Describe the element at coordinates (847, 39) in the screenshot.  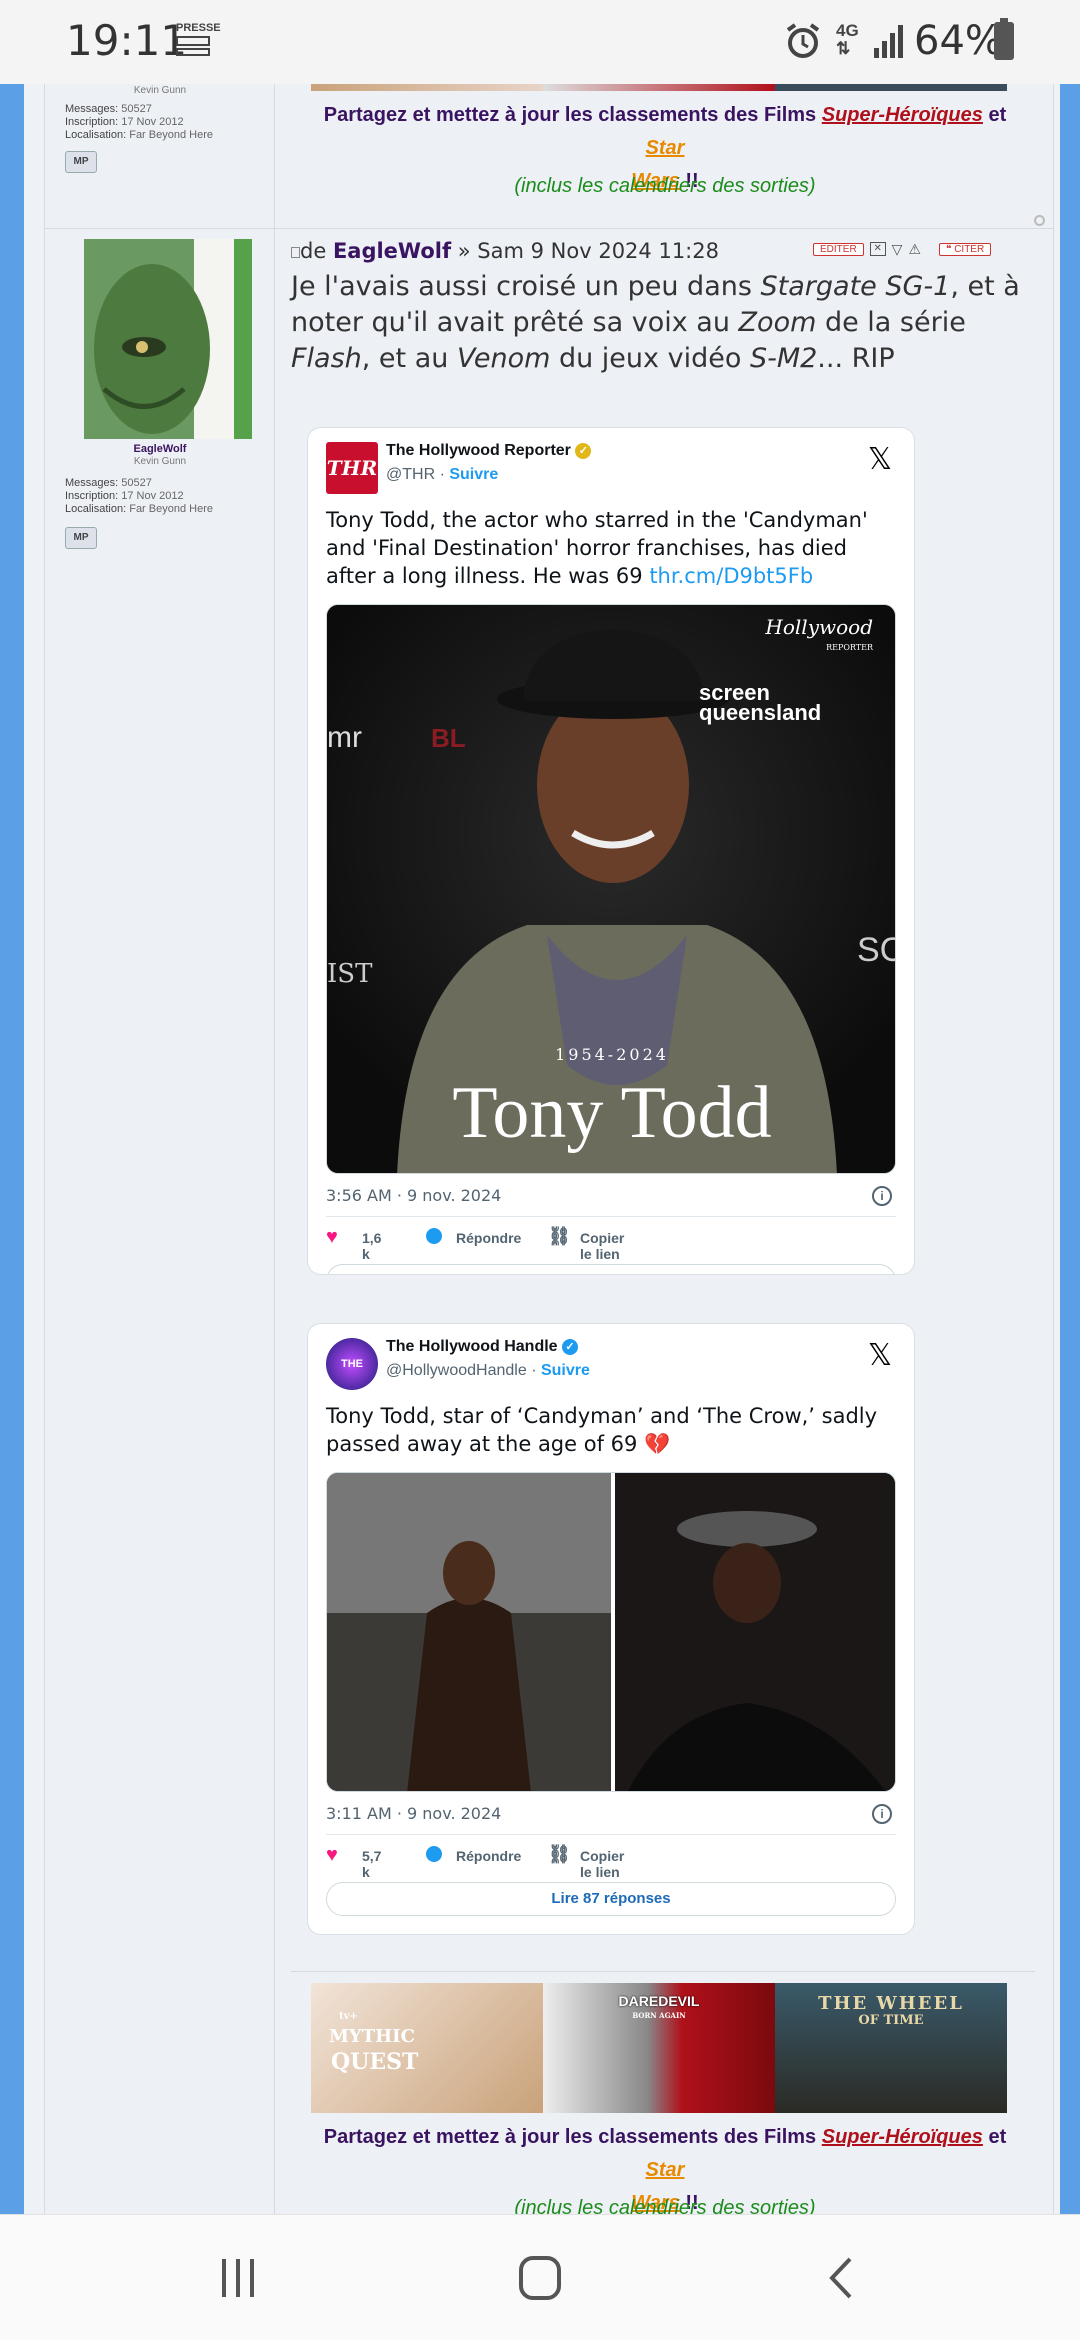
I see `network-type: 4G ⇅` at that location.